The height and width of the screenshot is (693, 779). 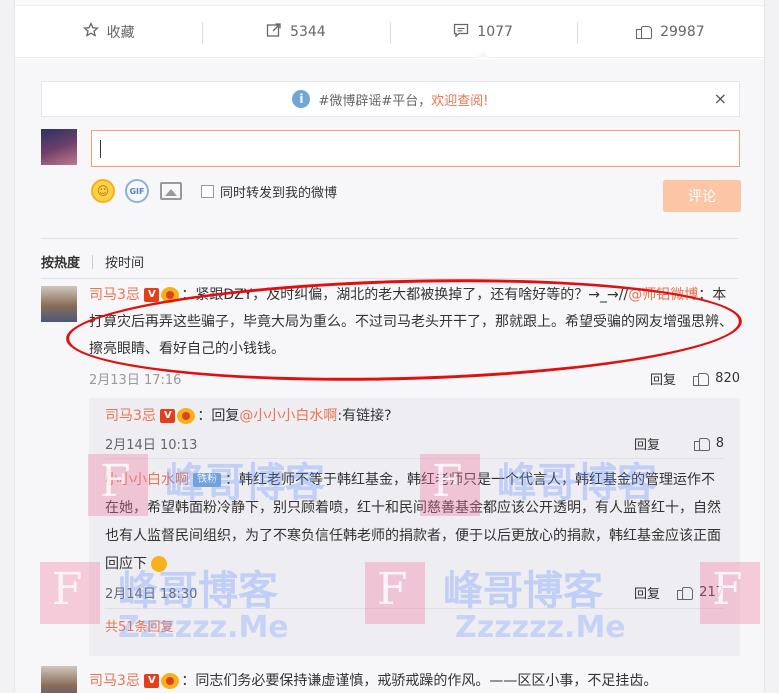 I want to click on mention-link: @师铝微博, so click(x=663, y=295).